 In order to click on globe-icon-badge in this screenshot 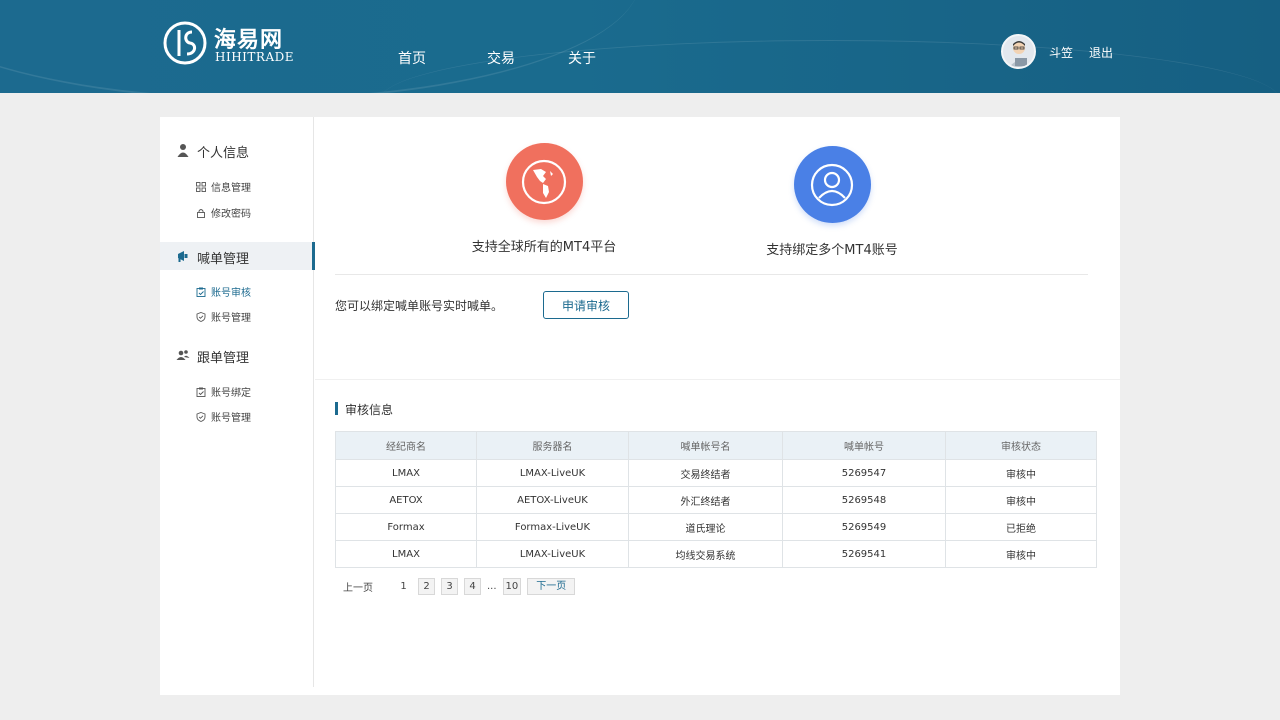, I will do `click(544, 181)`.